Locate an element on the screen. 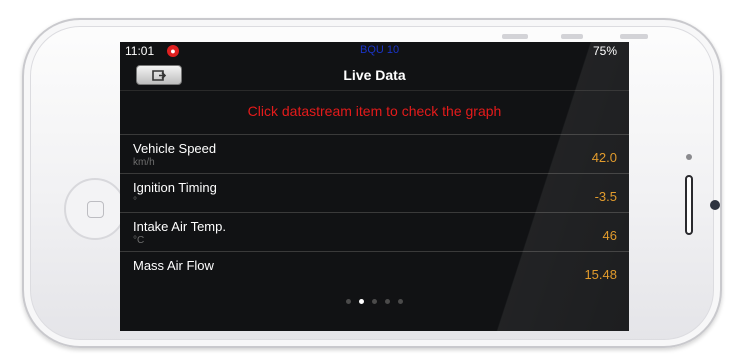 The height and width of the screenshot is (356, 731). status-battery: 75% is located at coordinates (604, 51).